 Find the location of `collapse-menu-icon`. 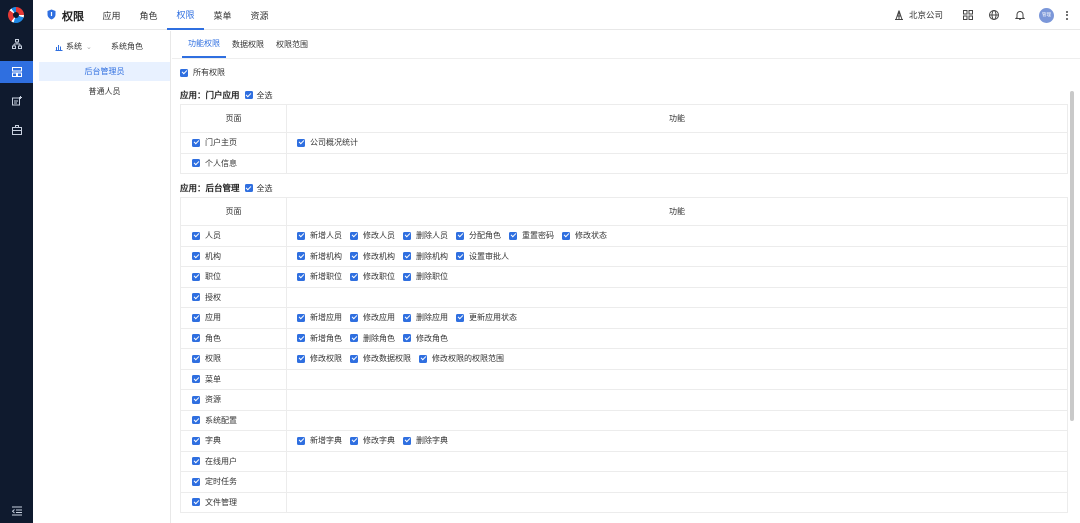

collapse-menu-icon is located at coordinates (16, 511).